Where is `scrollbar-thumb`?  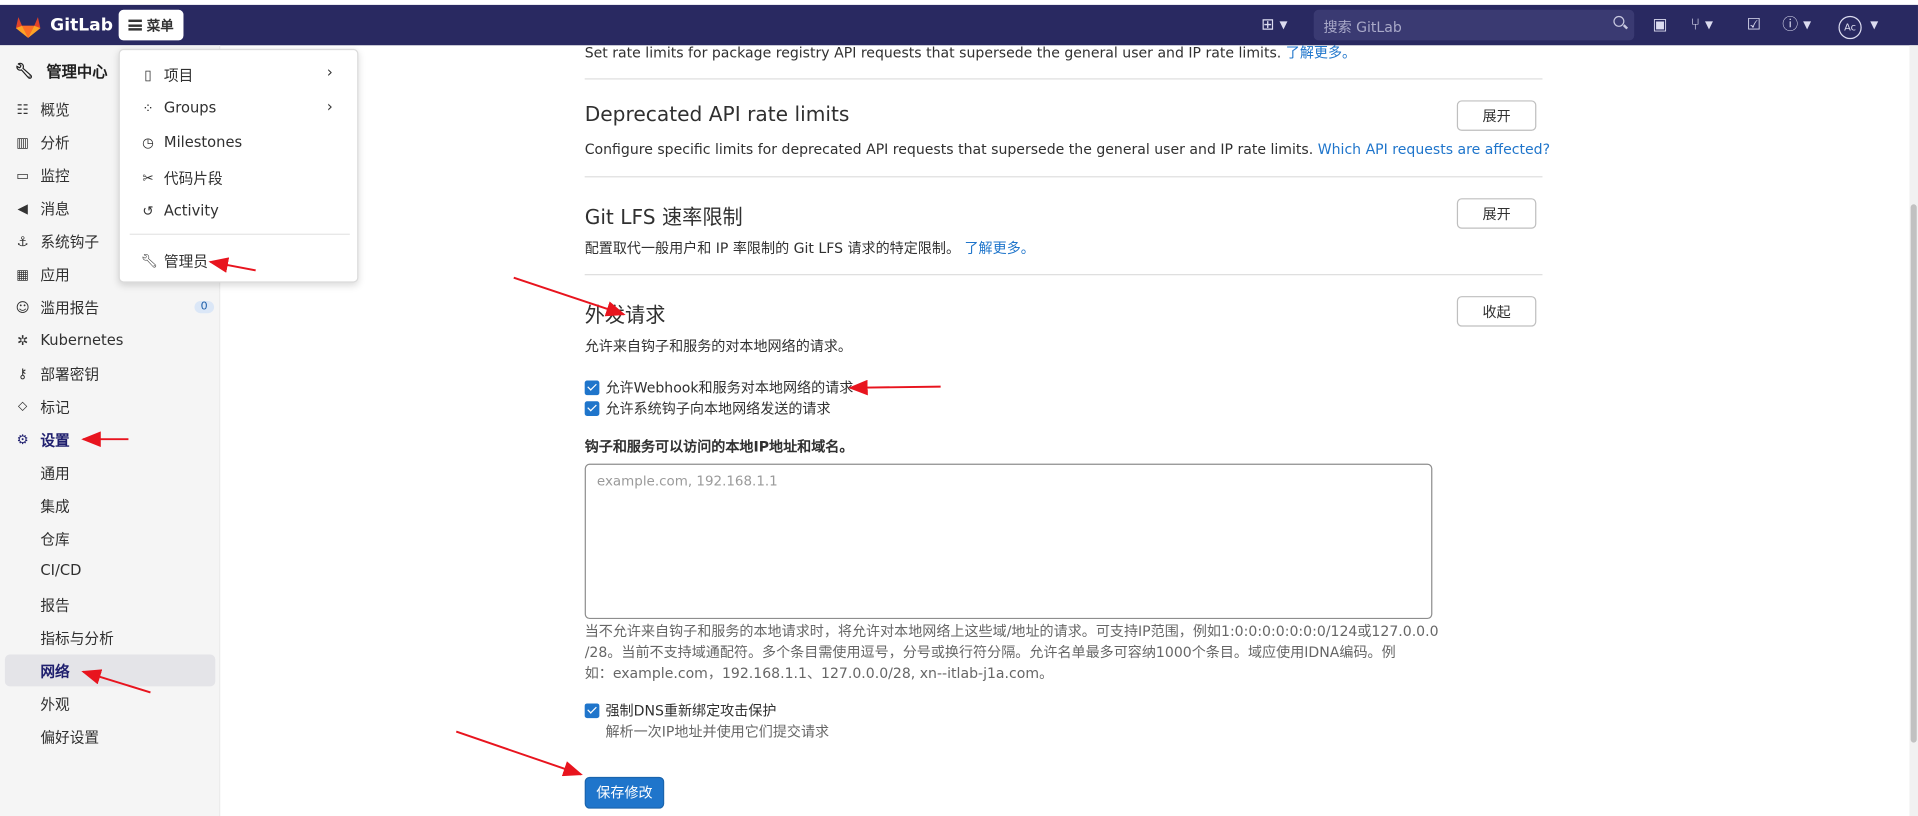
scrollbar-thumb is located at coordinates (1913, 473).